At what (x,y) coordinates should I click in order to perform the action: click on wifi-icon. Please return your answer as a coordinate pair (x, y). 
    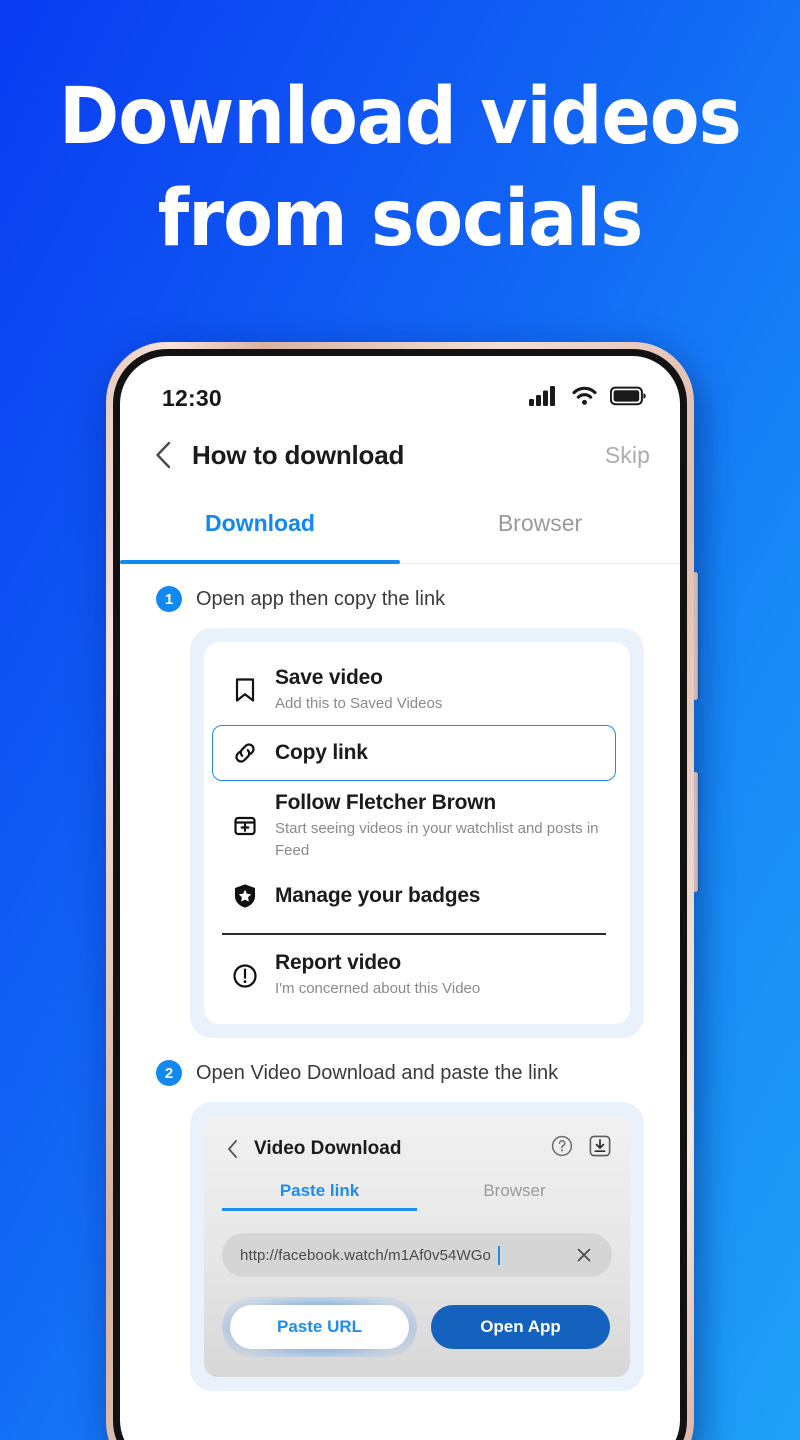
    Looking at the image, I should click on (584, 398).